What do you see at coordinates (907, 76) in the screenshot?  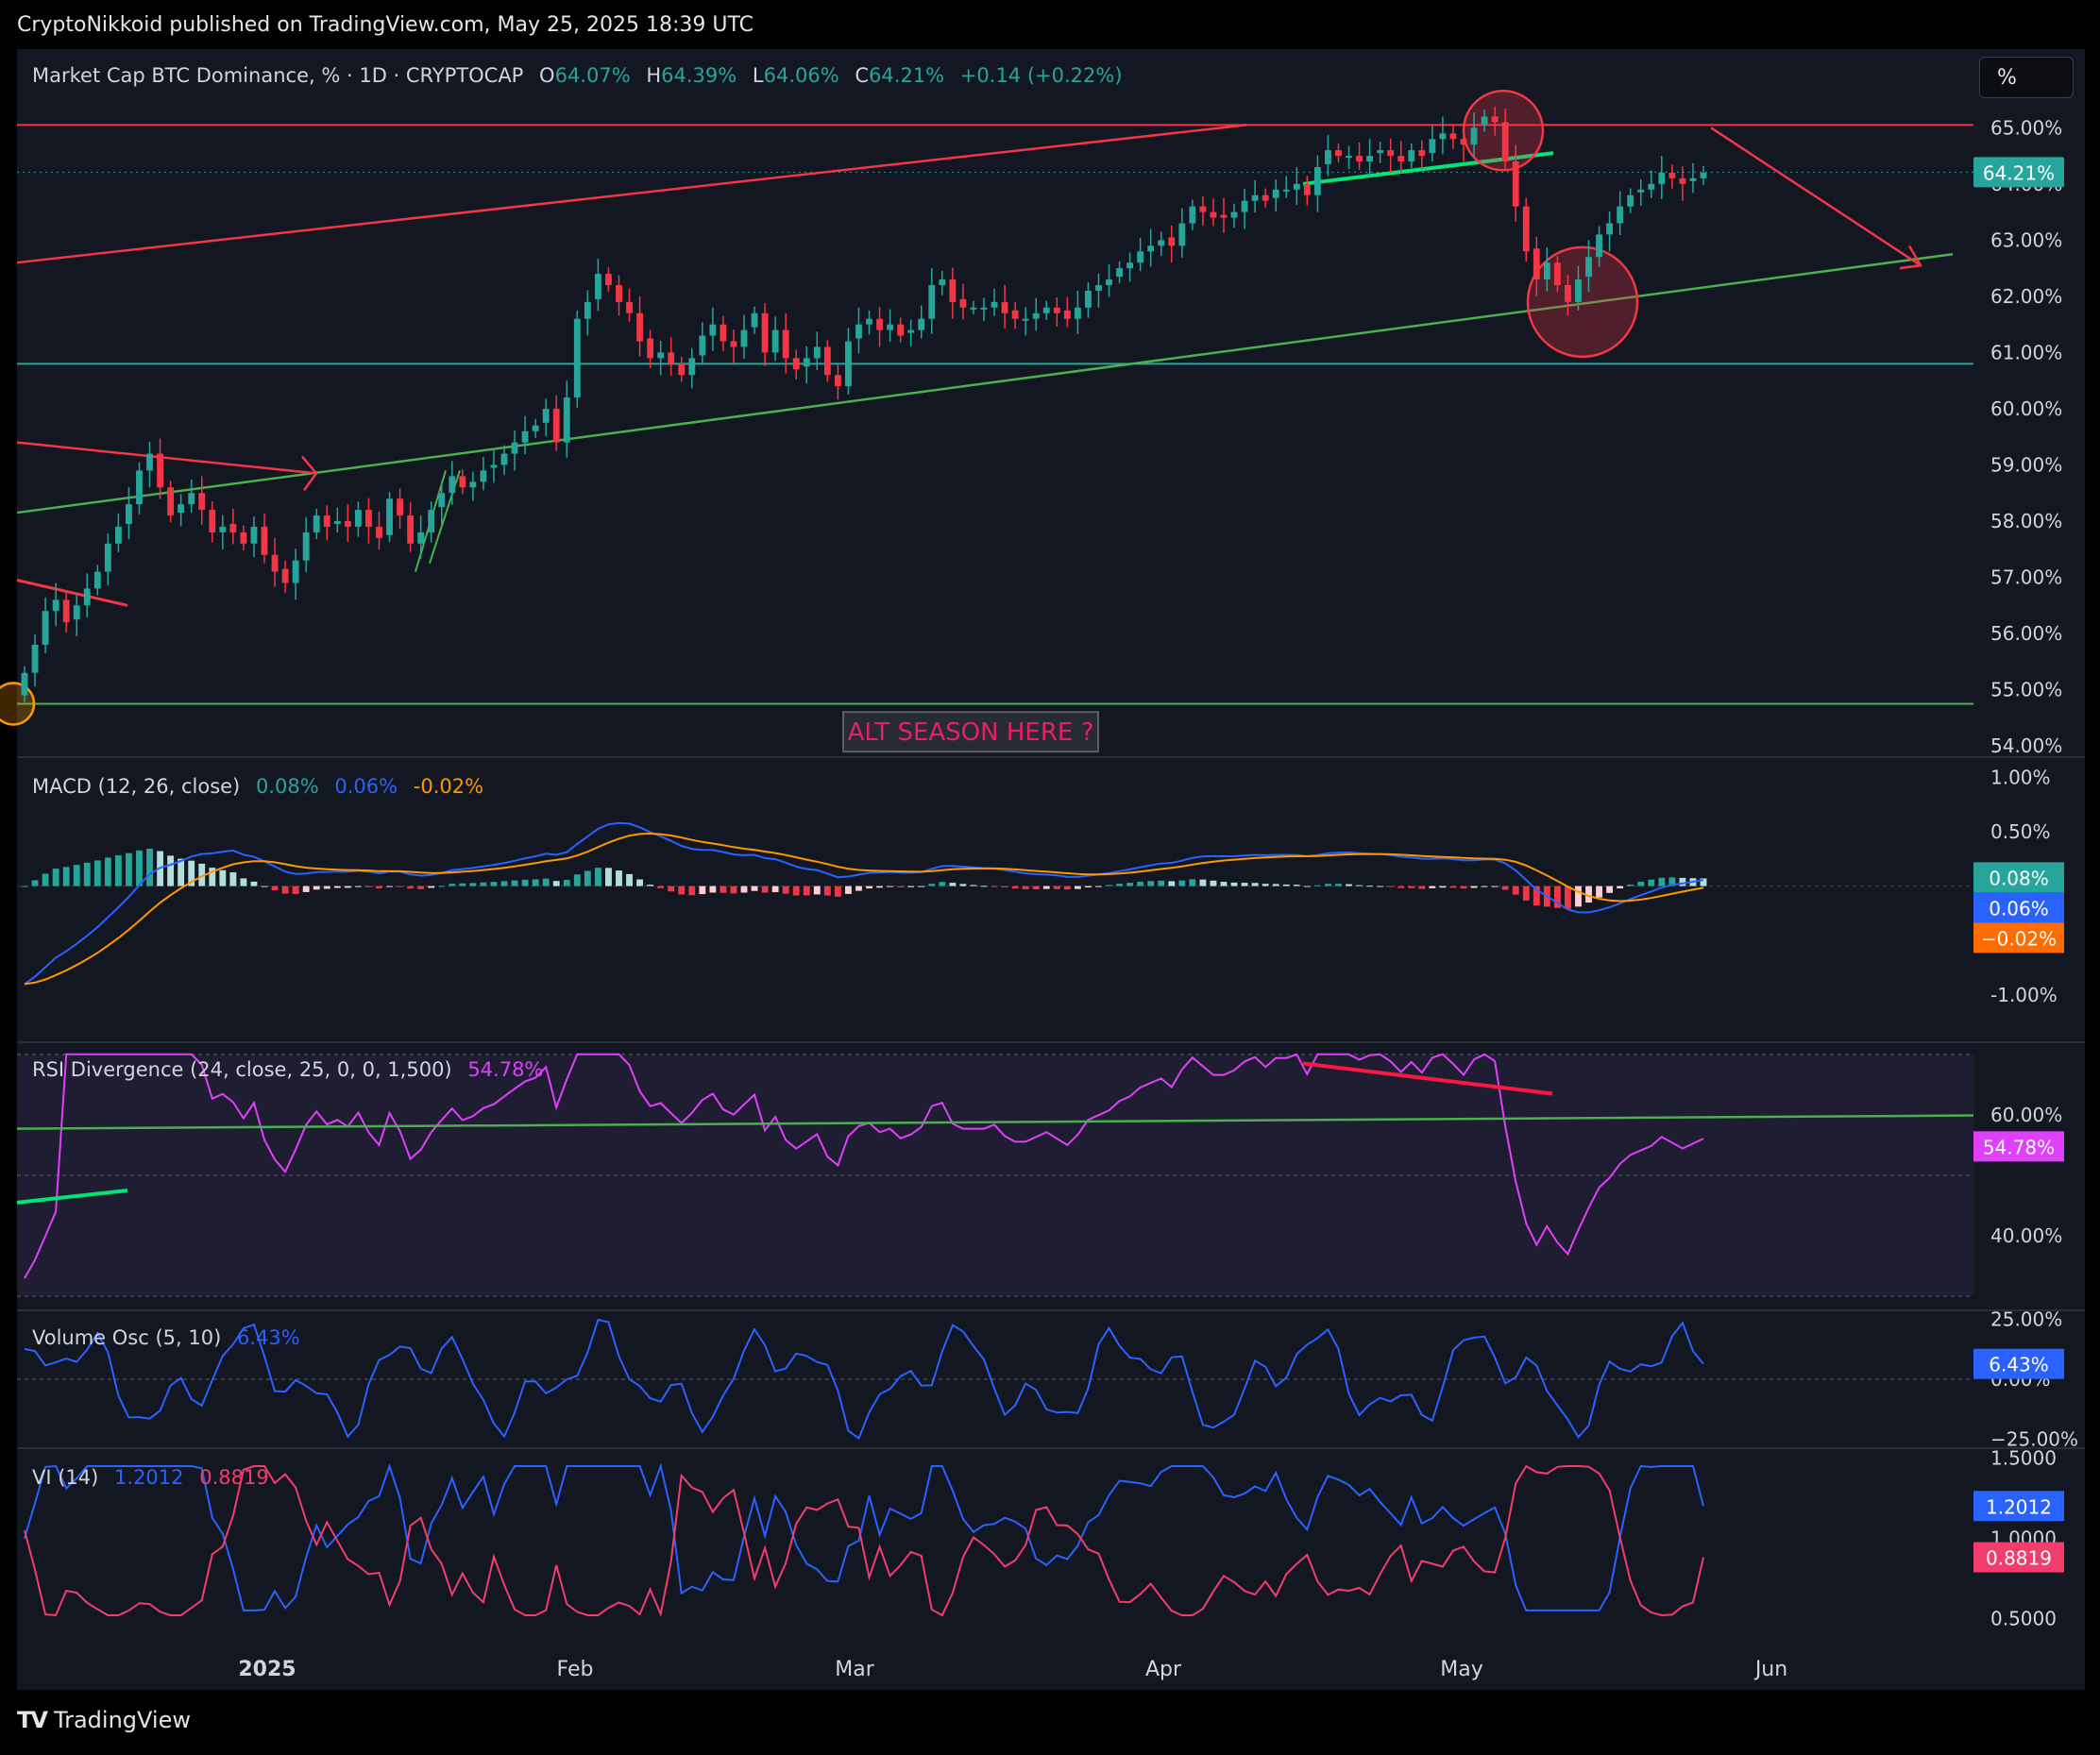 I see `close-value: 64.21%` at bounding box center [907, 76].